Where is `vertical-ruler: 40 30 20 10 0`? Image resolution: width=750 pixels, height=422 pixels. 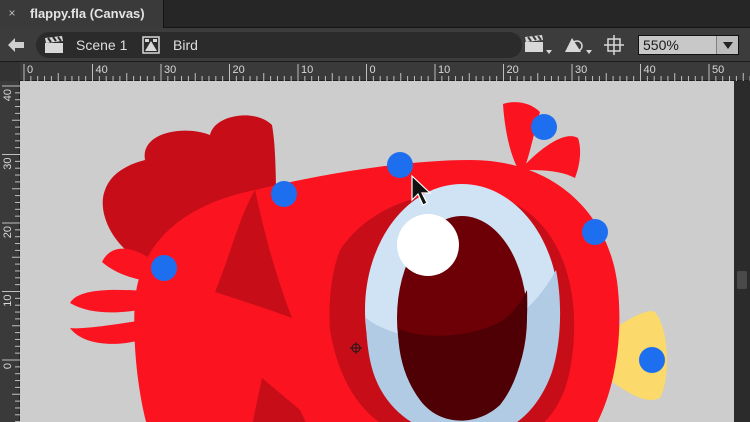 vertical-ruler: 40 30 20 10 0 is located at coordinates (10, 251).